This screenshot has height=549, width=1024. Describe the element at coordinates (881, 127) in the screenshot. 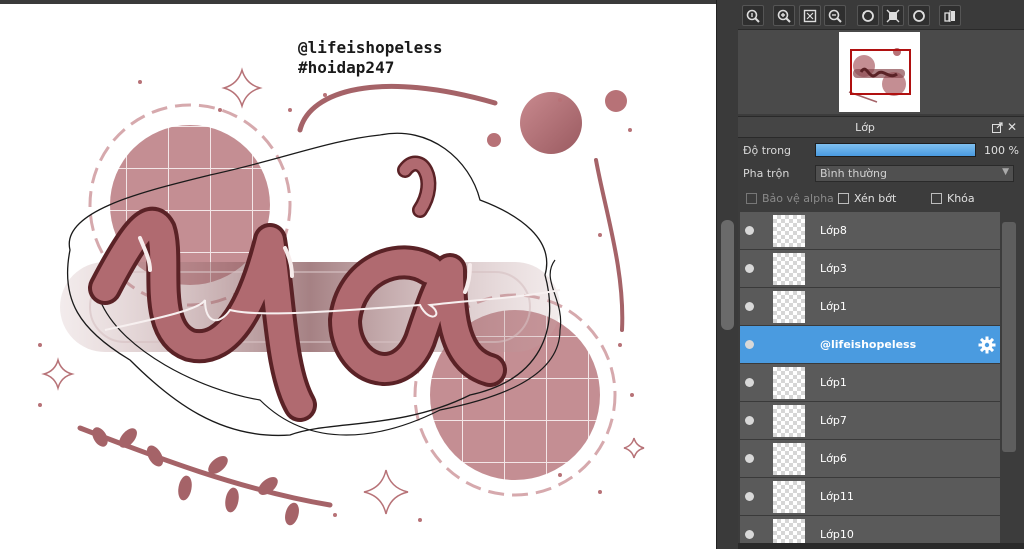

I see `layer-panel-header: Lớp ✕` at that location.